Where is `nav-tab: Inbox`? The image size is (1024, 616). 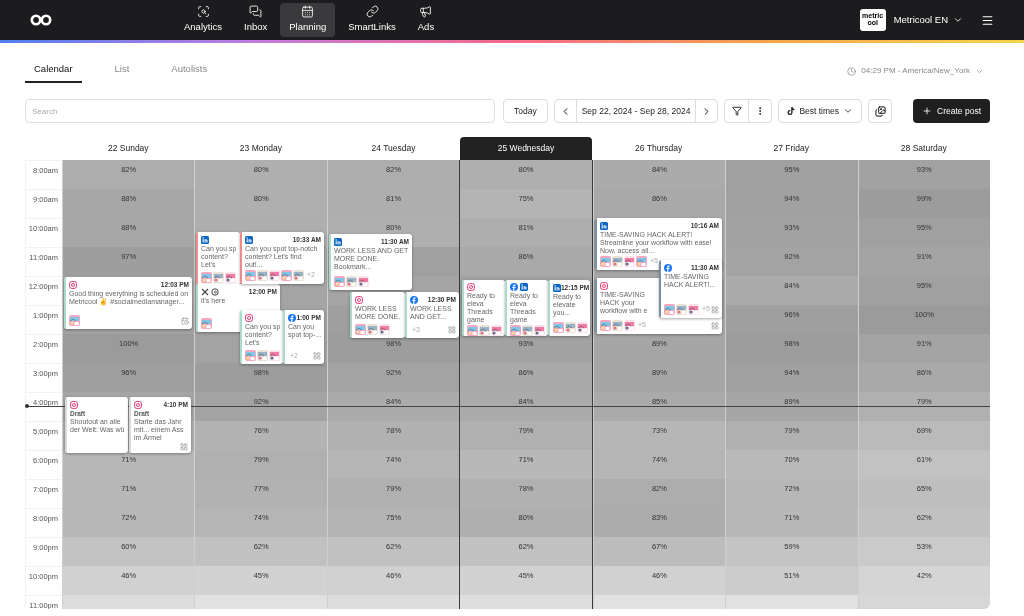
nav-tab: Inbox is located at coordinates (256, 20).